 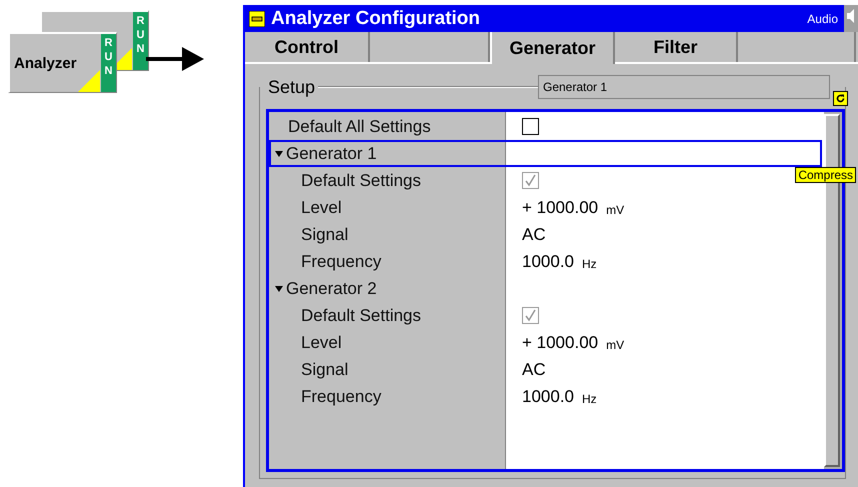 What do you see at coordinates (331, 154) in the screenshot?
I see `group-label: Generator 1` at bounding box center [331, 154].